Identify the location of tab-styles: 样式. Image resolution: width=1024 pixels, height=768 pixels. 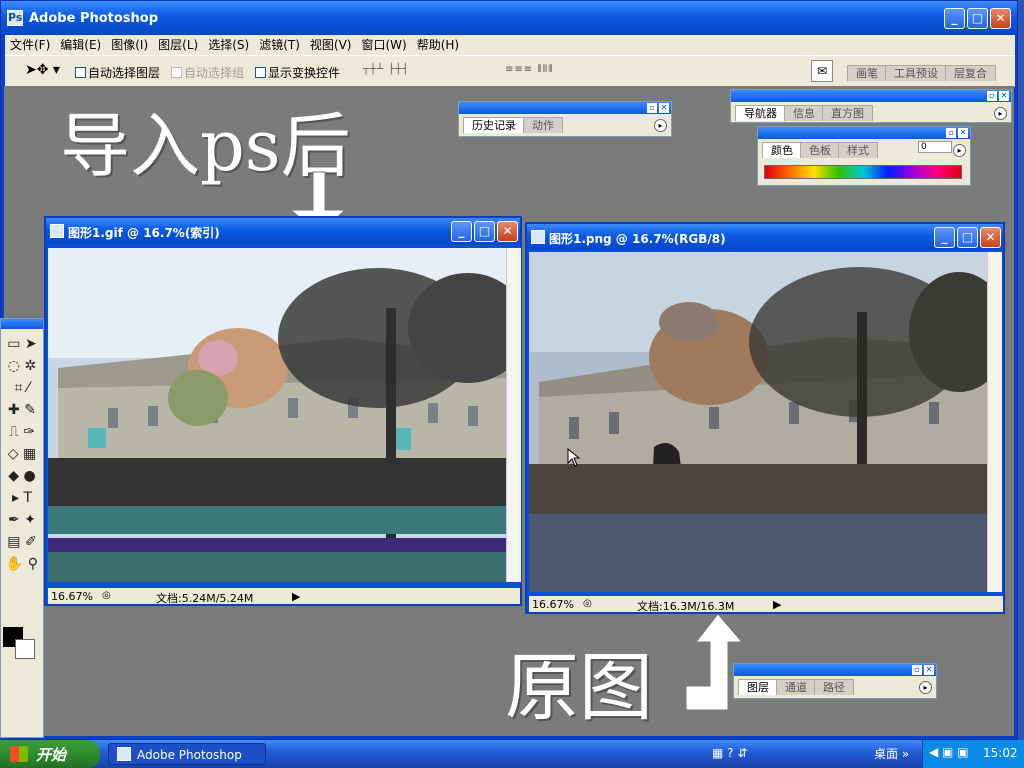
(858, 150).